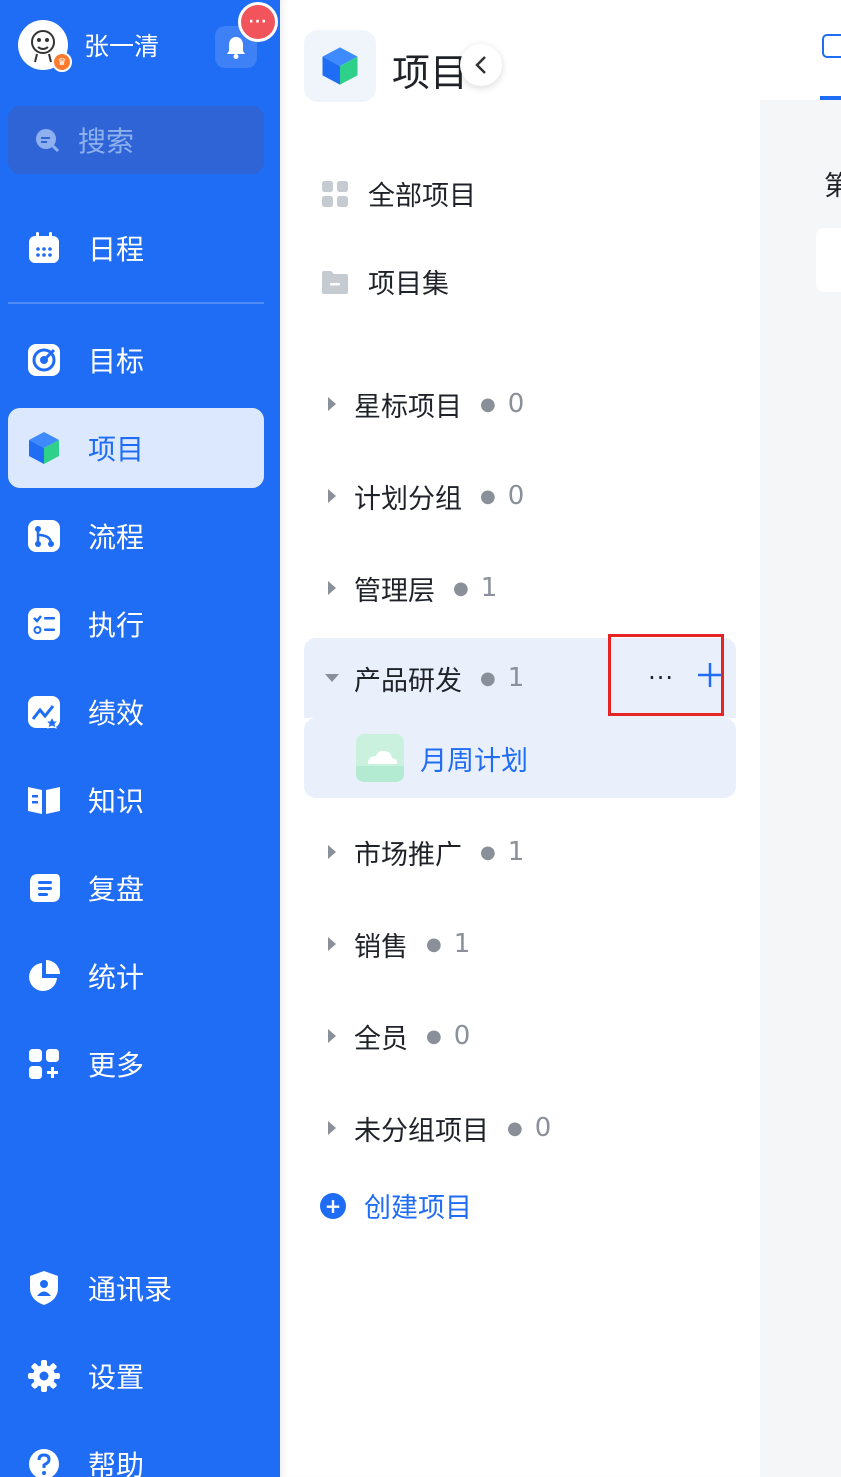 This screenshot has width=841, height=1477. Describe the element at coordinates (45, 46) in the screenshot. I see `avatar: ♛` at that location.